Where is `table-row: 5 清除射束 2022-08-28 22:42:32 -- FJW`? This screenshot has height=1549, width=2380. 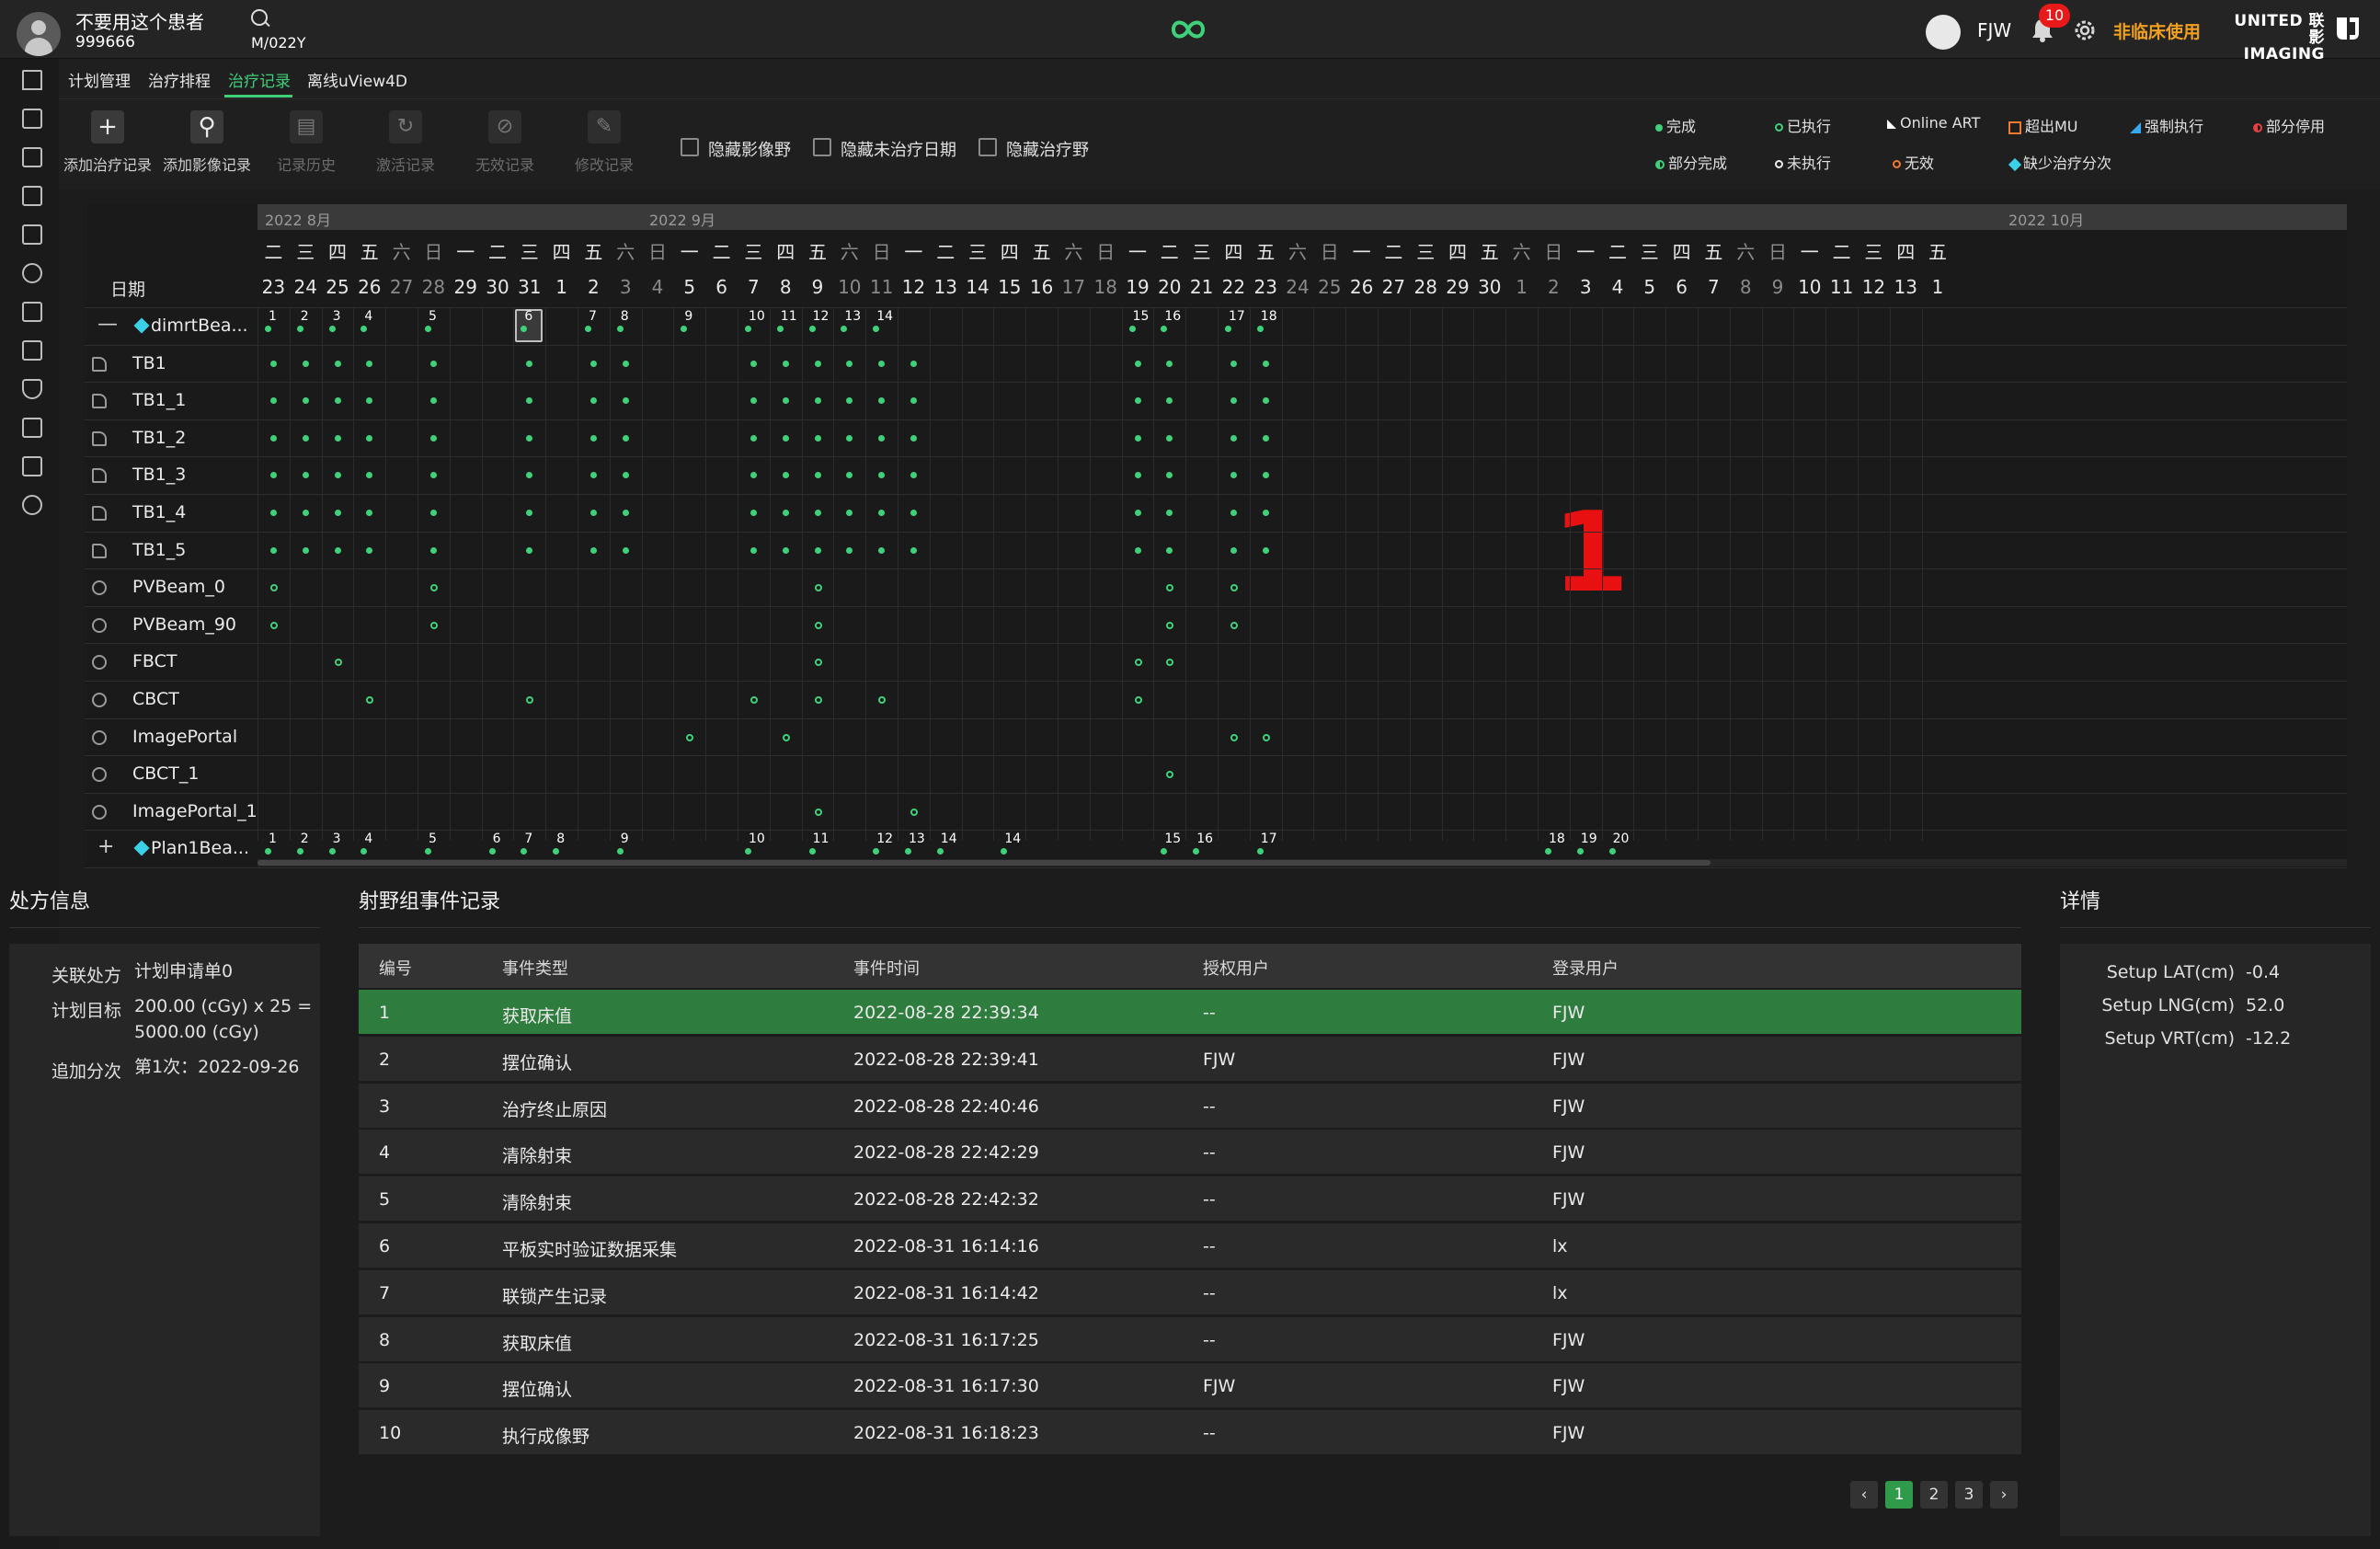 table-row: 5 清除射束 2022-08-28 22:42:32 -- FJW is located at coordinates (1190, 1200).